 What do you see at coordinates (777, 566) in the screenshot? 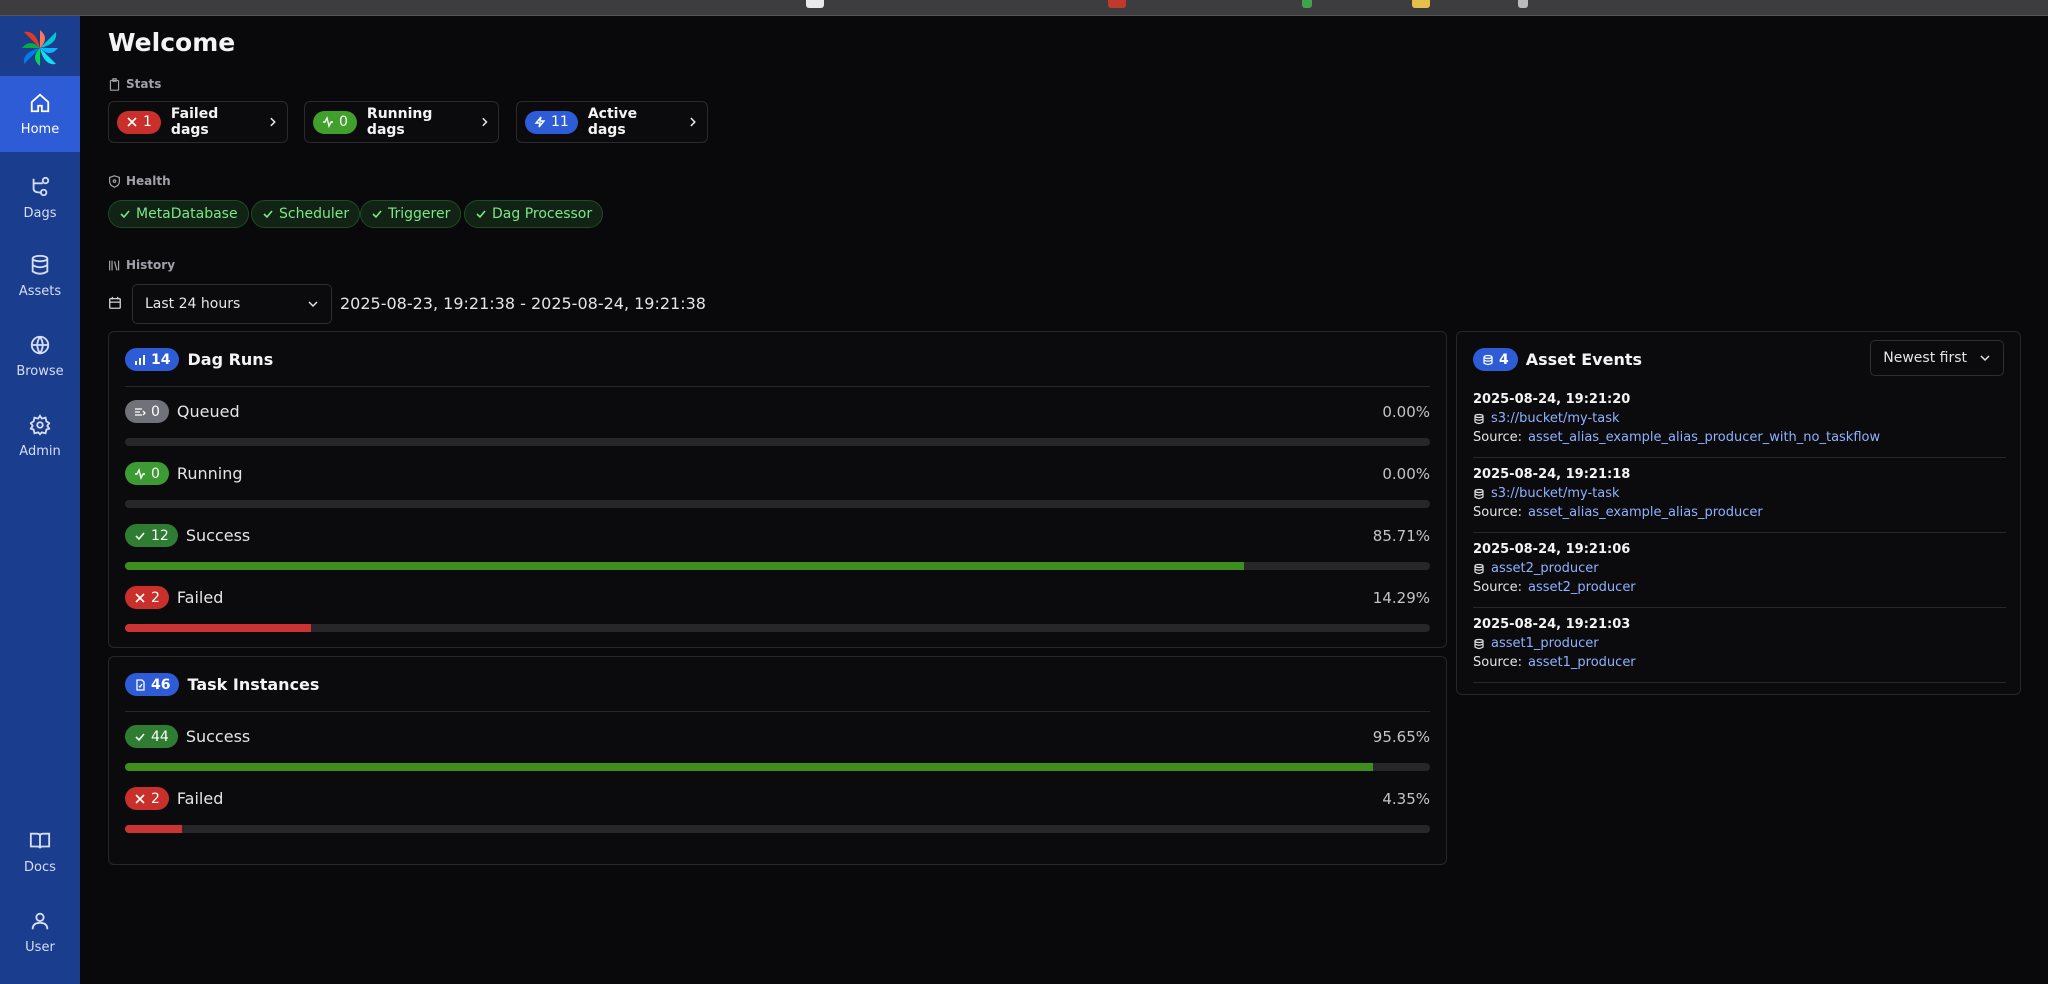
I see `success-bar` at bounding box center [777, 566].